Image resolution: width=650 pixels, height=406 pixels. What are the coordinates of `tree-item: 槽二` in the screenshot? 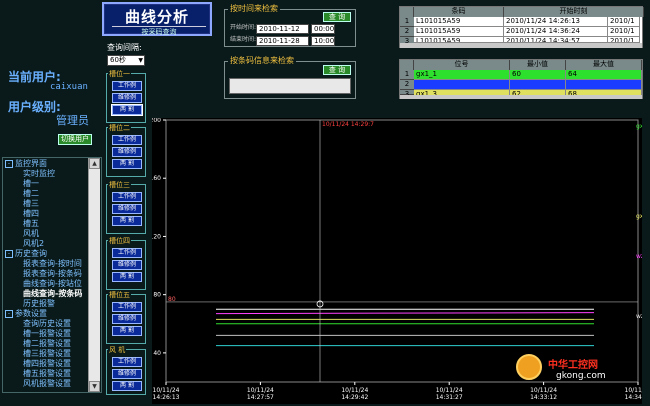 It's located at (31, 193).